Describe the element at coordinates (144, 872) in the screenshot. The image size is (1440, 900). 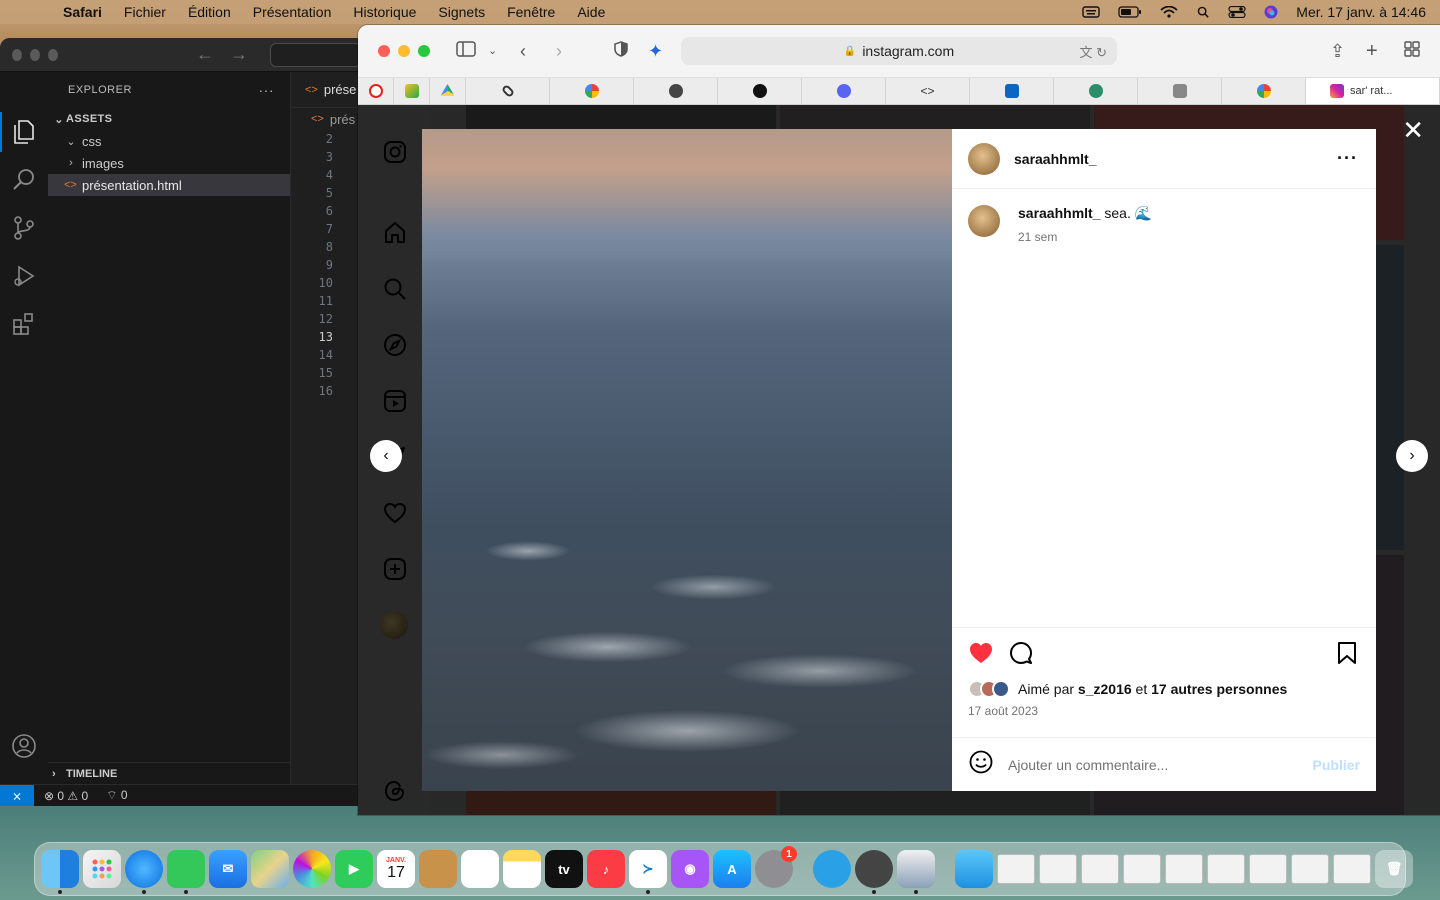
I see `safari-icon` at that location.